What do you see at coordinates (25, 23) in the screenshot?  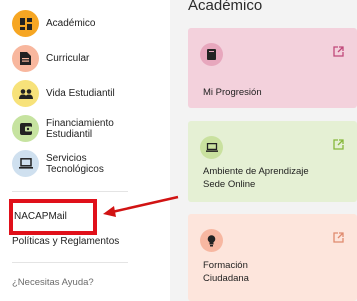 I see `grid-icon` at bounding box center [25, 23].